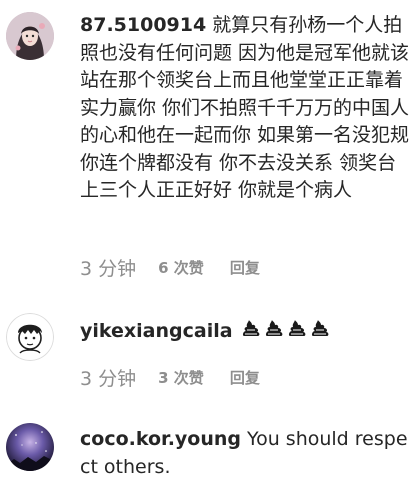 Image resolution: width=415 pixels, height=496 pixels. Describe the element at coordinates (245, 453) in the screenshot. I see `comment-body: coco.kor.young You should respect others.` at that location.